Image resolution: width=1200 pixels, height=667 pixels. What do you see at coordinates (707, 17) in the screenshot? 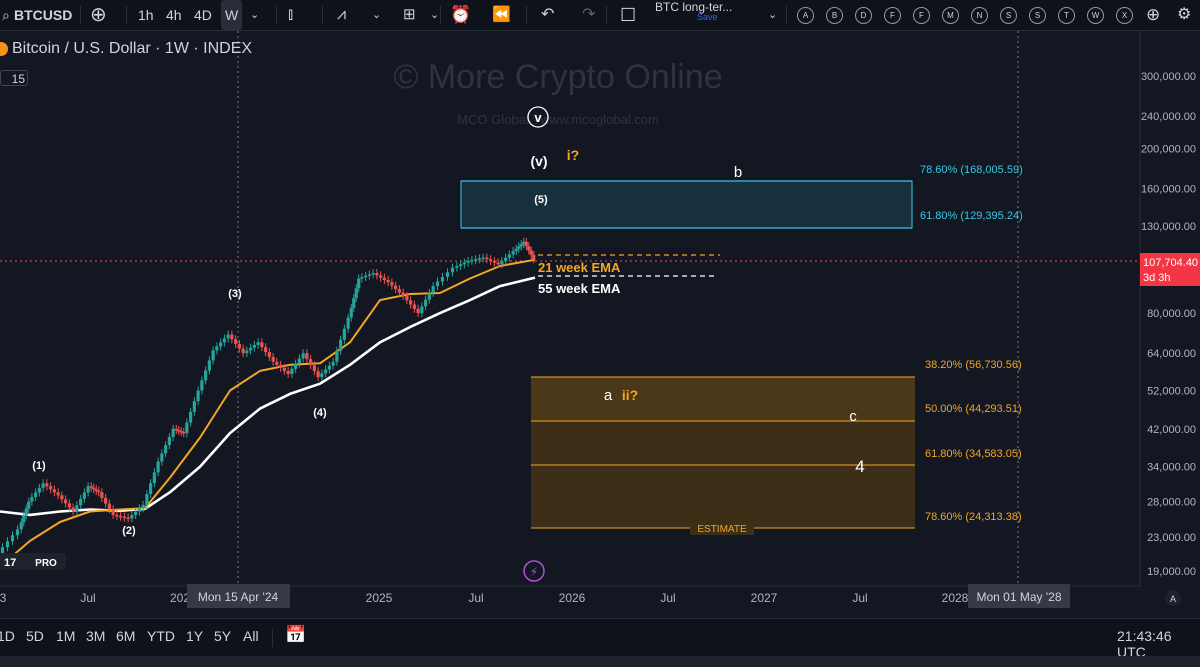
I see `layout-save-status: Save` at bounding box center [707, 17].